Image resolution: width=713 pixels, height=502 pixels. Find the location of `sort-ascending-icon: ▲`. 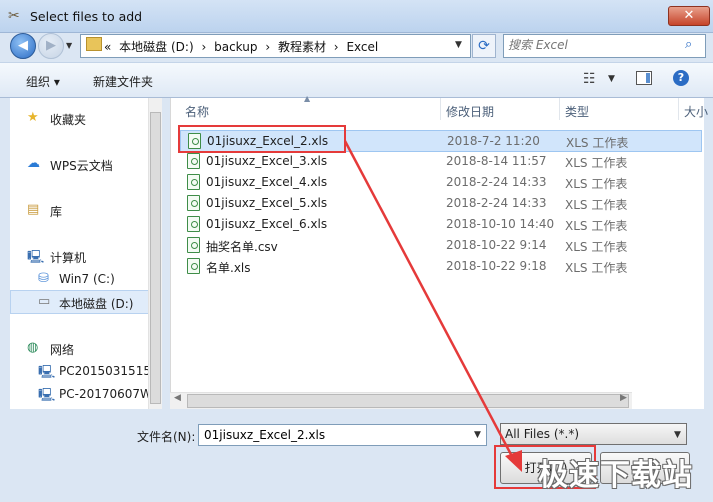

sort-ascending-icon: ▲ is located at coordinates (307, 98).